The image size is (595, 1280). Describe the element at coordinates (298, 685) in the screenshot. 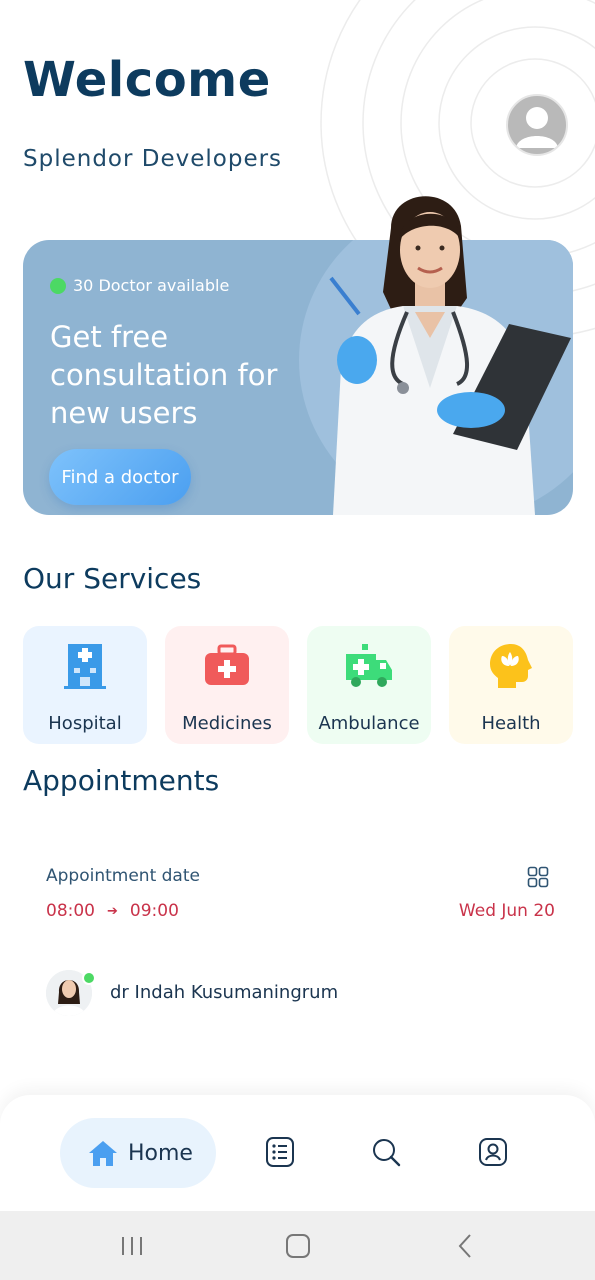

I see `services-grid: Hospital Medicines Ambulance Health` at that location.